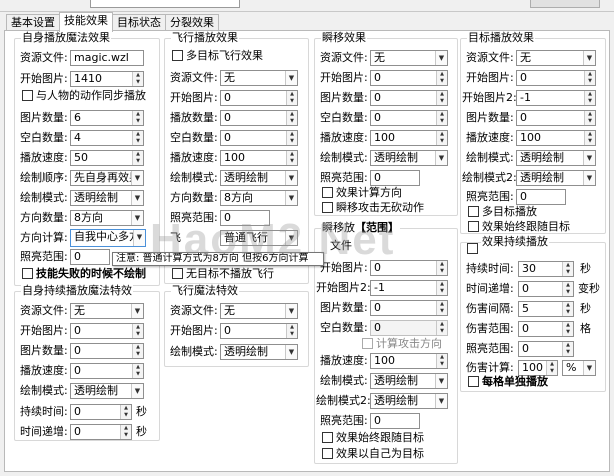 The image size is (614, 476). Describe the element at coordinates (107, 79) in the screenshot. I see `start-image-input: 1410 ▲ ▼` at that location.